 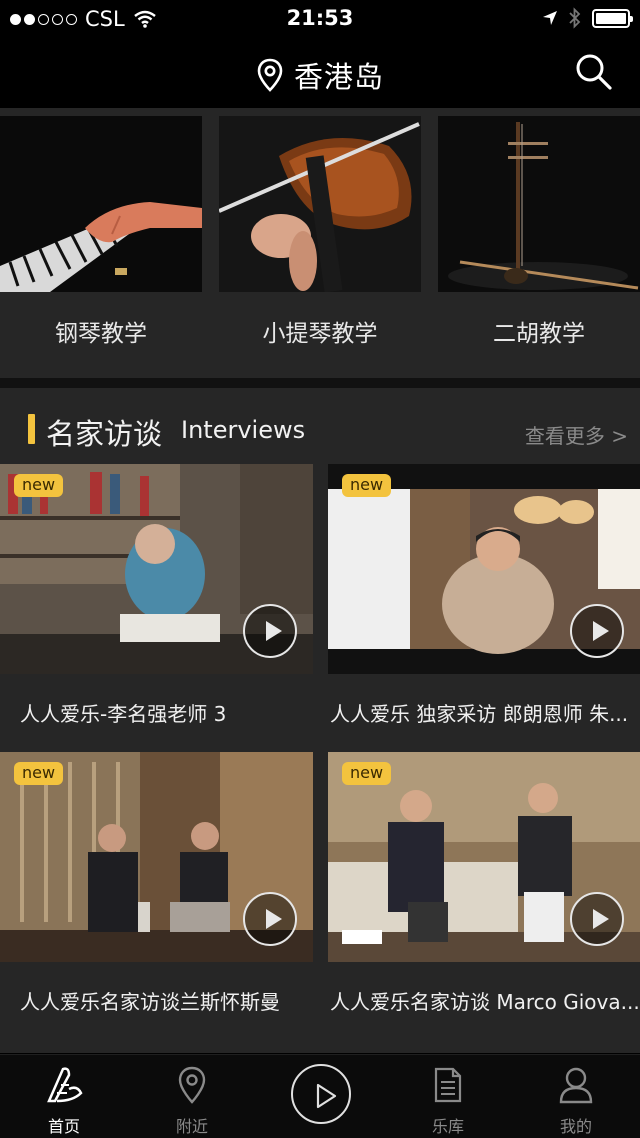 I want to click on interview-card: new 人人爱乐名家访谈兰斯怀斯曼, so click(x=156, y=895).